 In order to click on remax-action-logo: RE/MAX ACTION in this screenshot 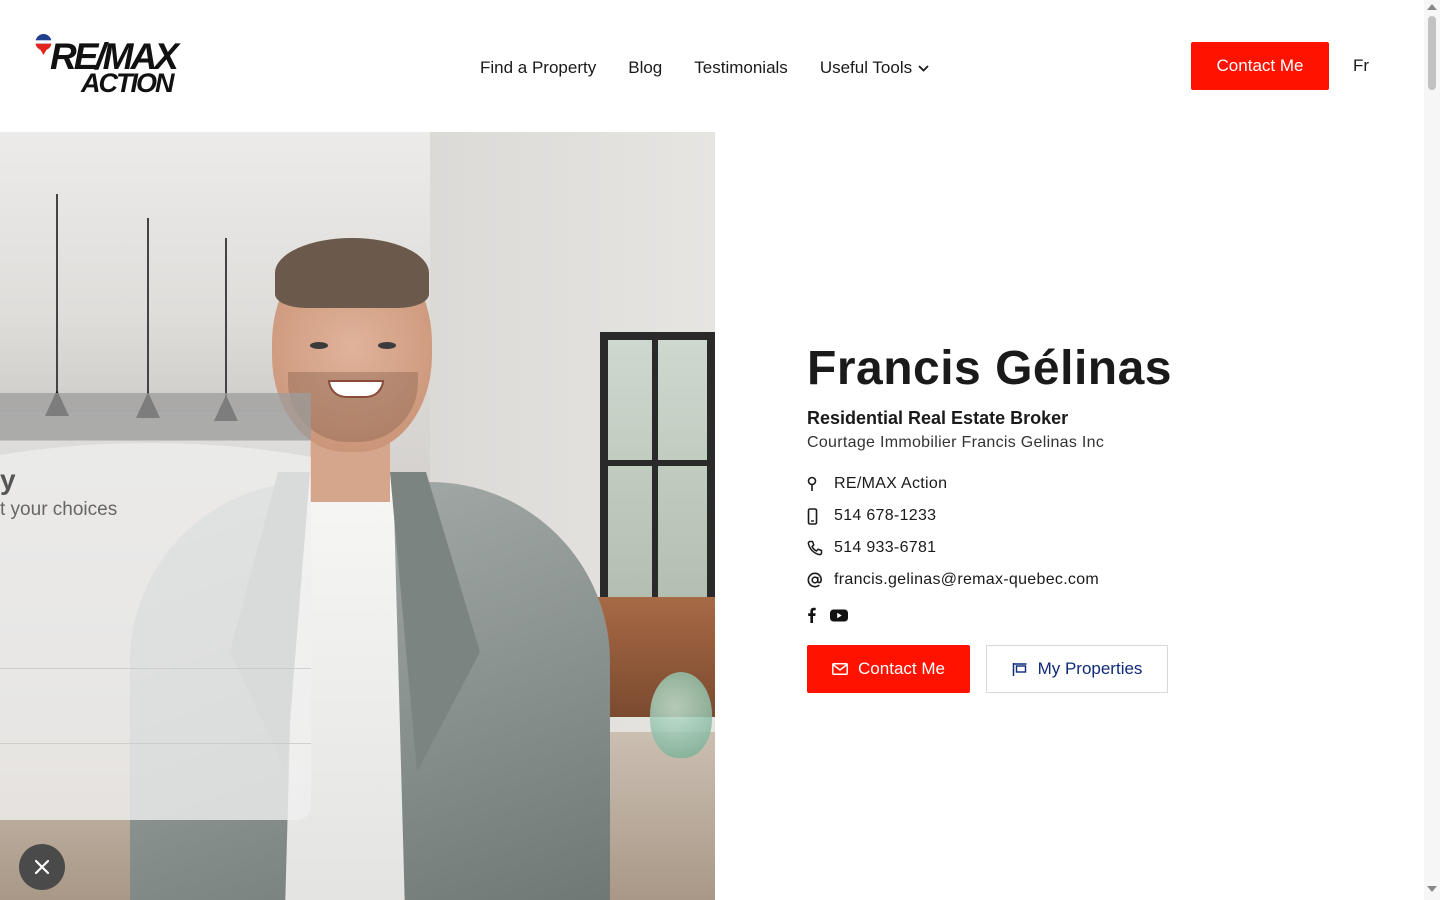, I will do `click(108, 66)`.